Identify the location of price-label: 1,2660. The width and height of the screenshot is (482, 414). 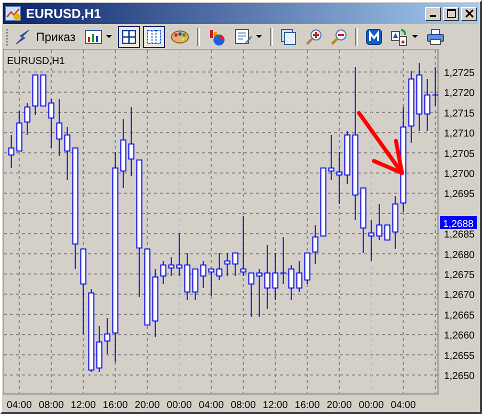
(459, 336).